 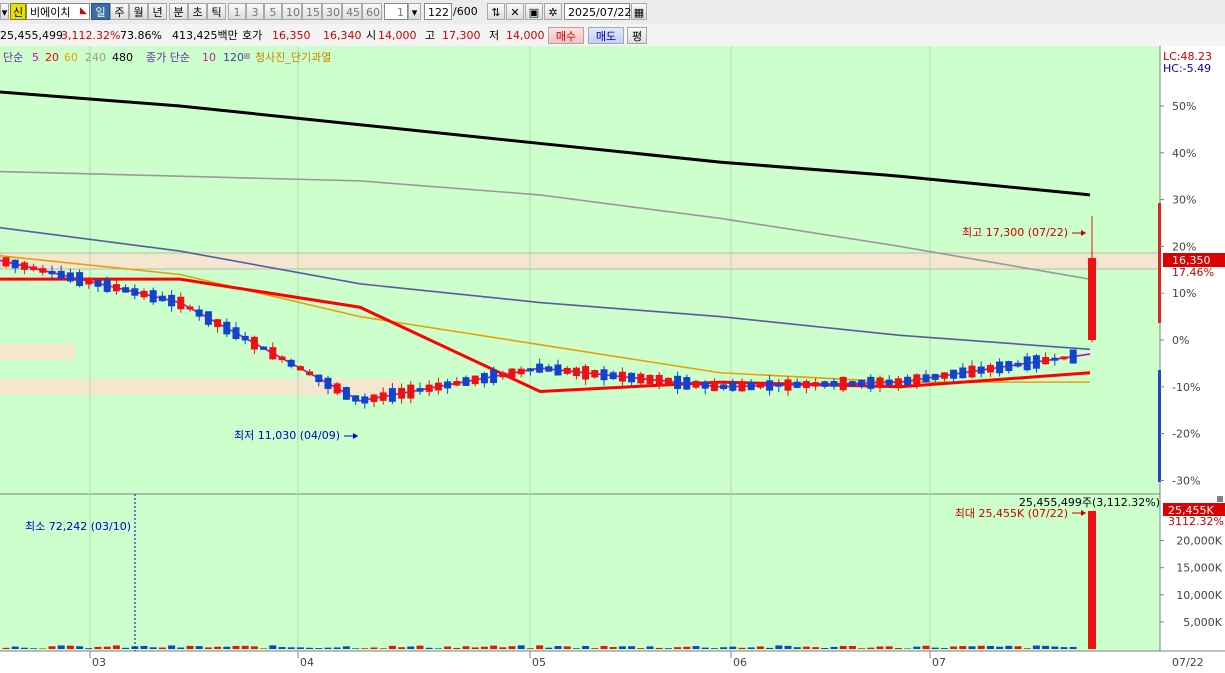 What do you see at coordinates (612, 662) in the screenshot?
I see `x-axis-panel` at bounding box center [612, 662].